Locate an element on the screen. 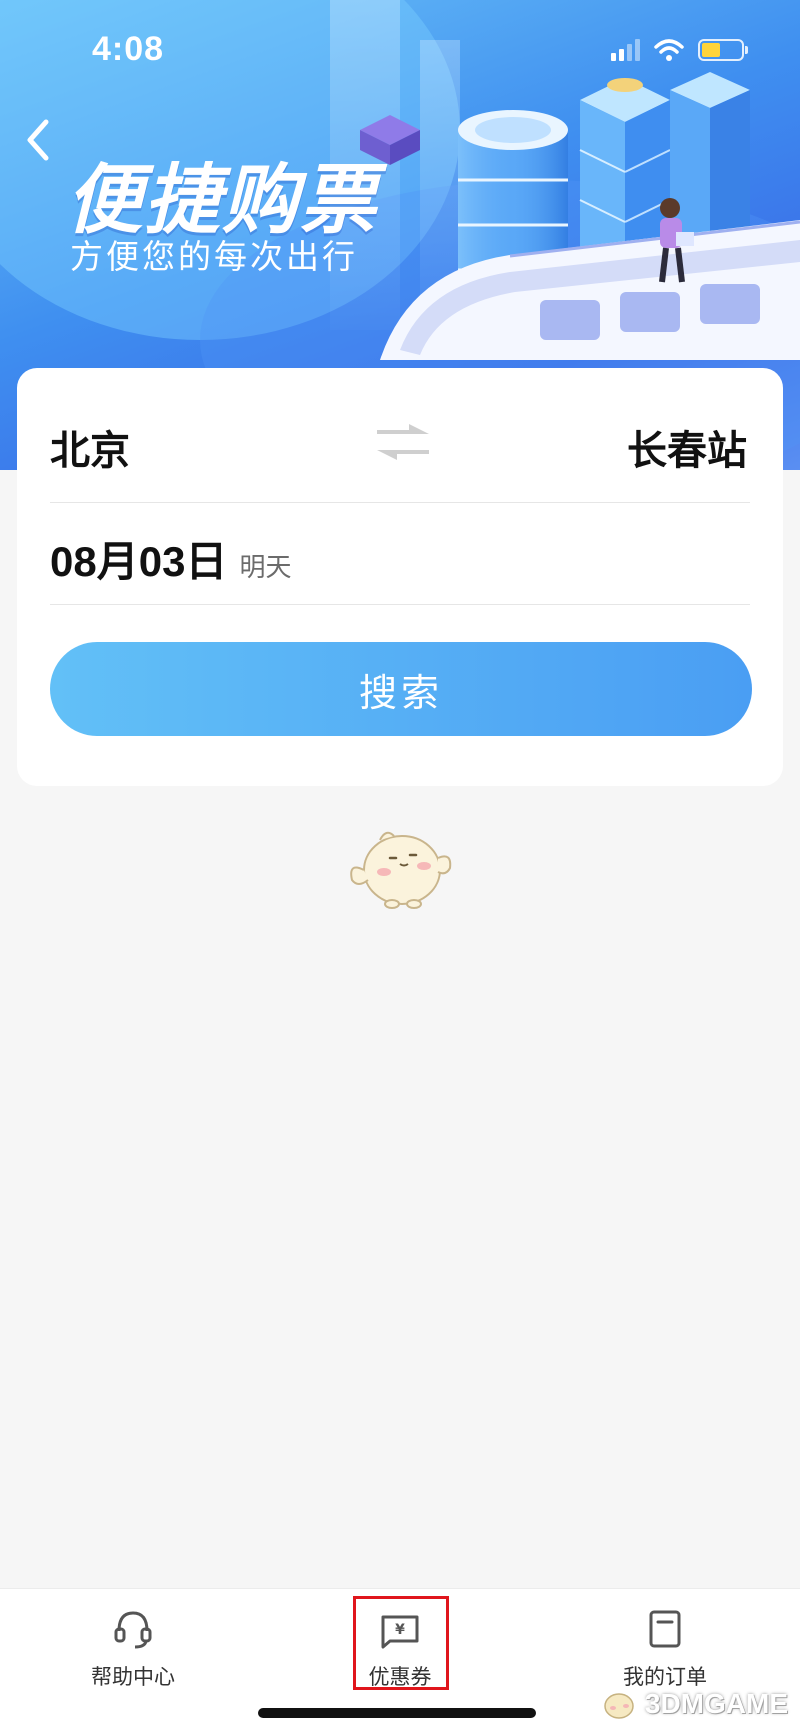  watermark-logo-icon is located at coordinates (619, 1706).